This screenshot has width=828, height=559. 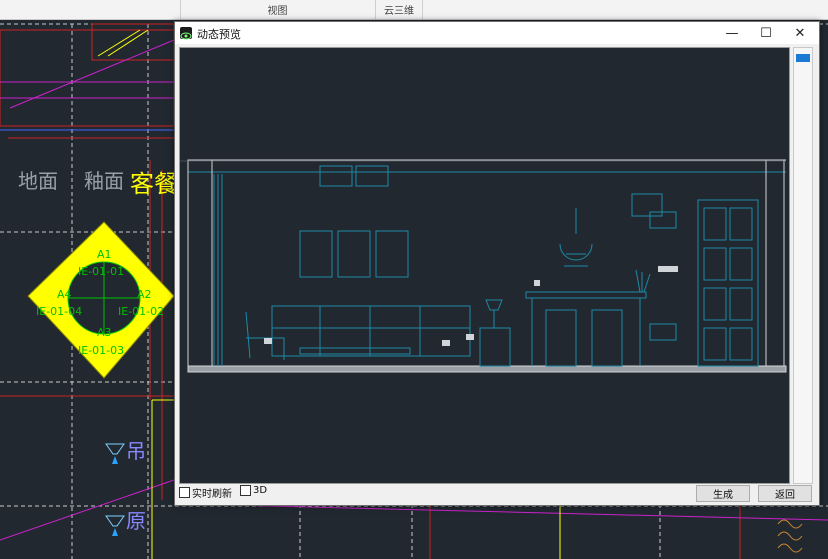 I want to click on realtime-refresh-checkbox: 实时刷新, so click(x=205, y=492).